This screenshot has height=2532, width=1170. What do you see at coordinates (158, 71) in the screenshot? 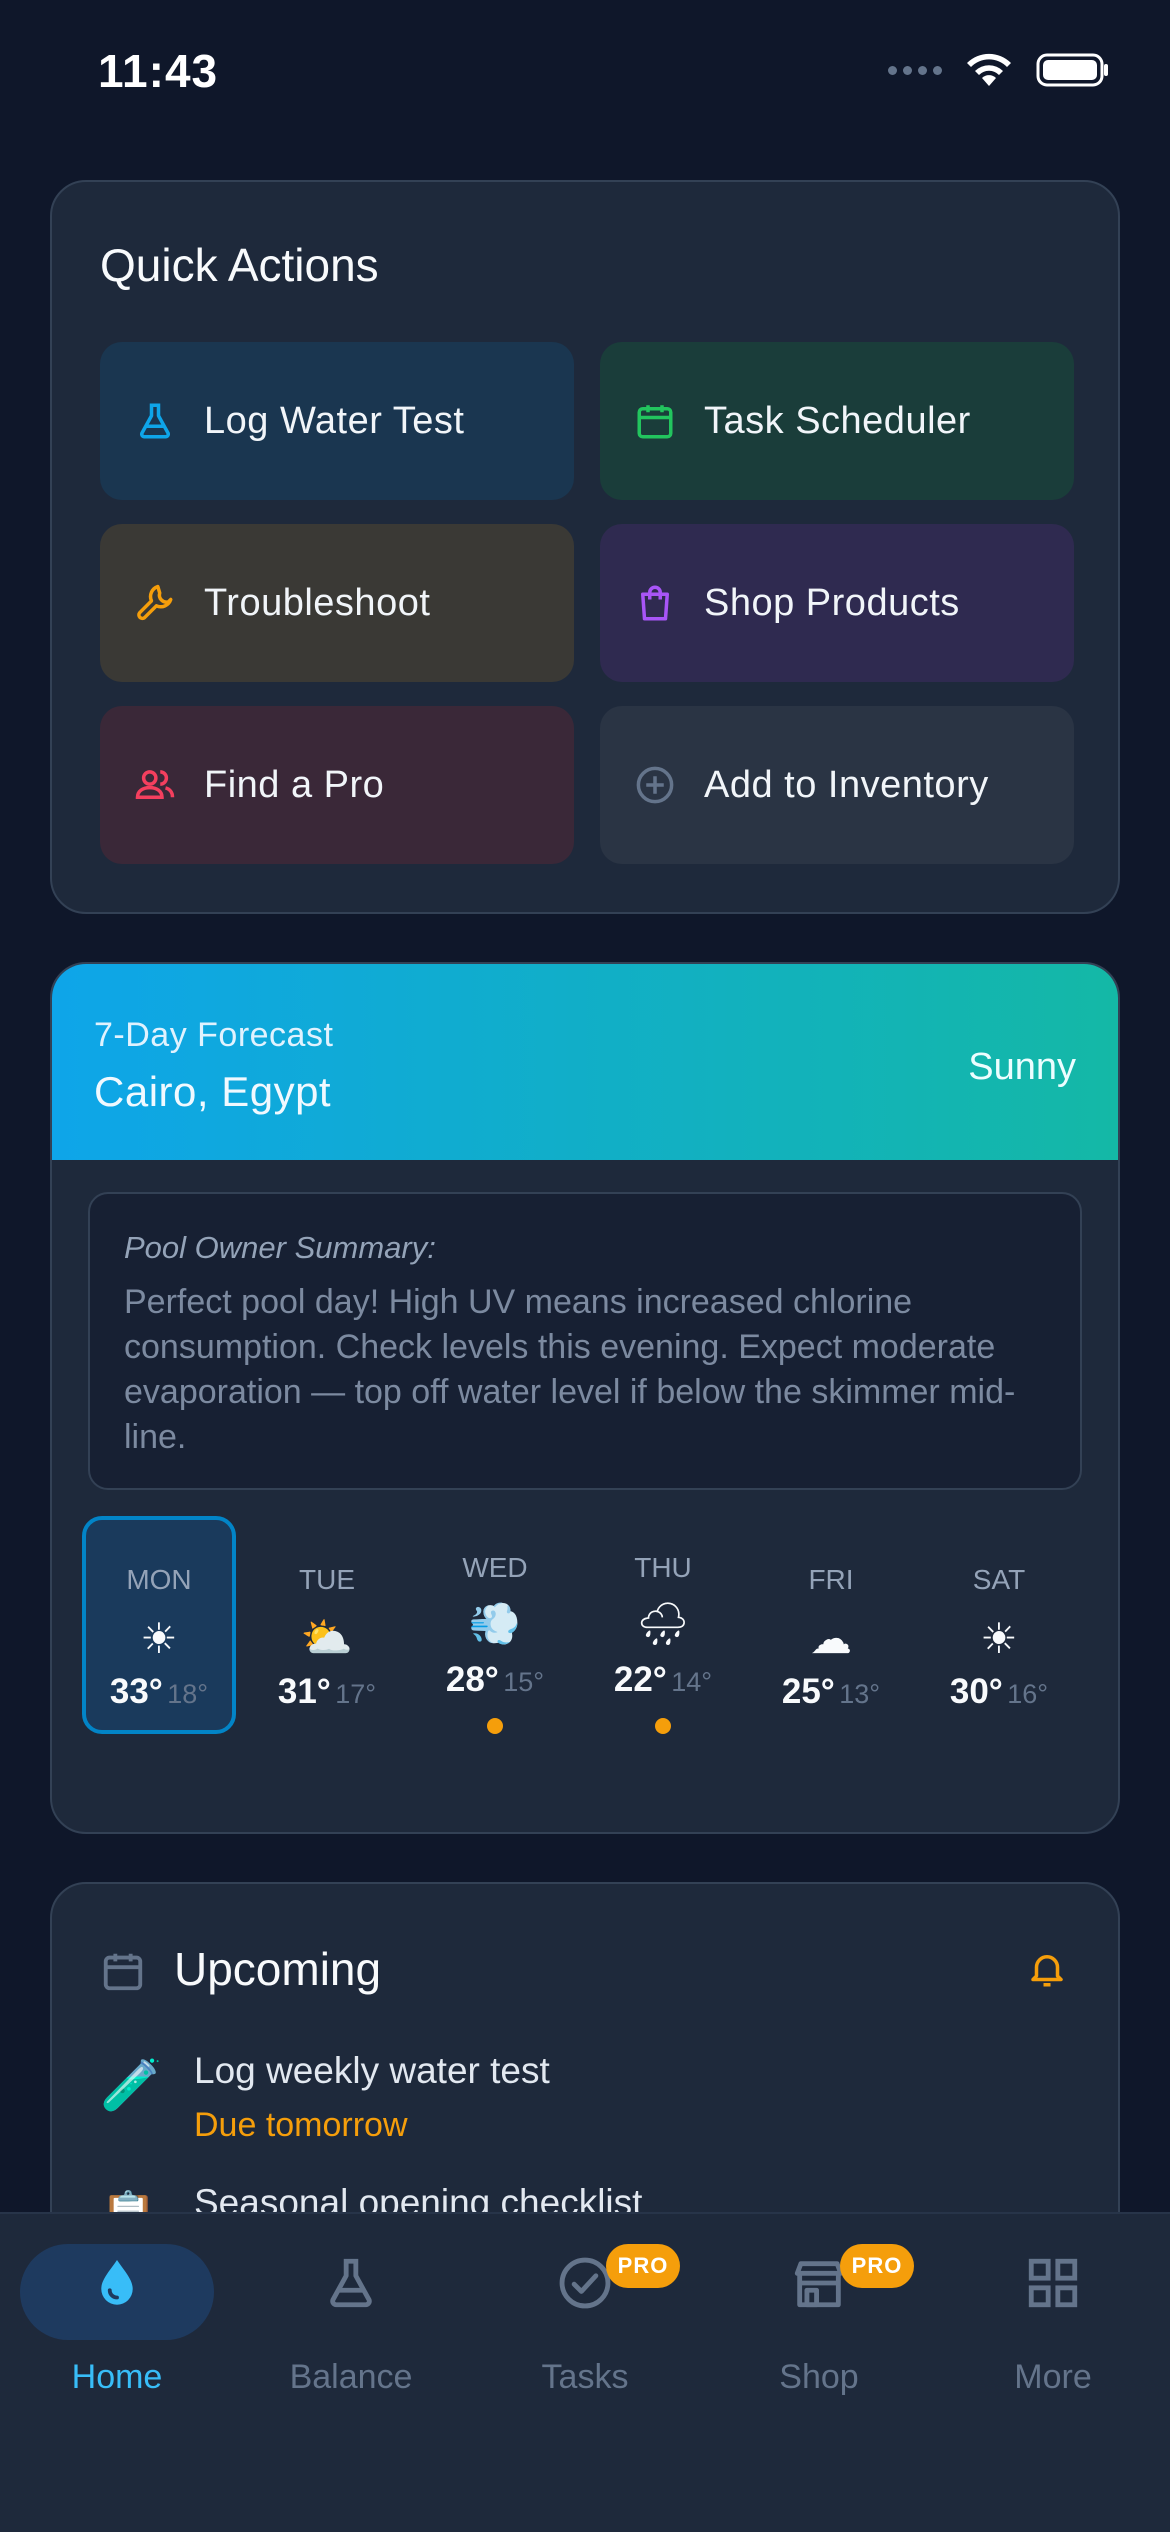
I see `status-time: 11:43` at bounding box center [158, 71].